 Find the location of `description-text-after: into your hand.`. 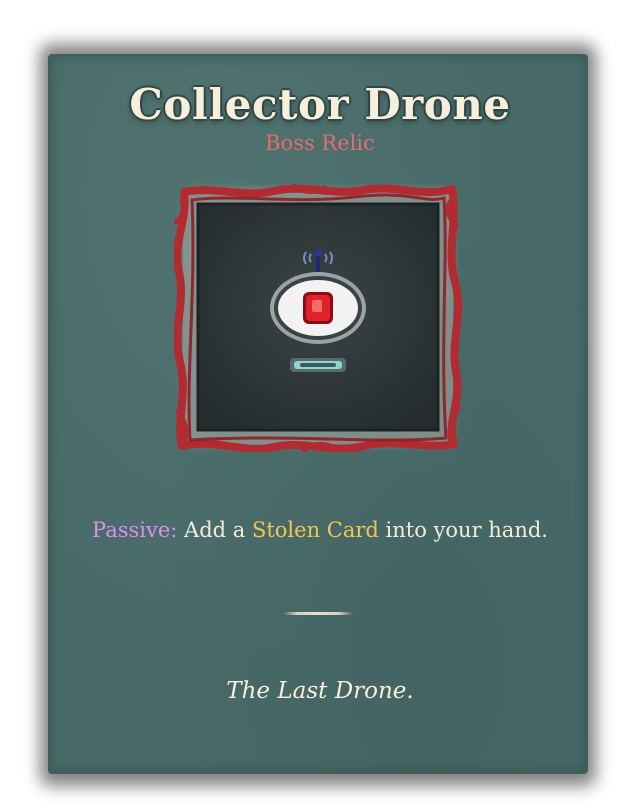

description-text-after: into your hand. is located at coordinates (463, 530).